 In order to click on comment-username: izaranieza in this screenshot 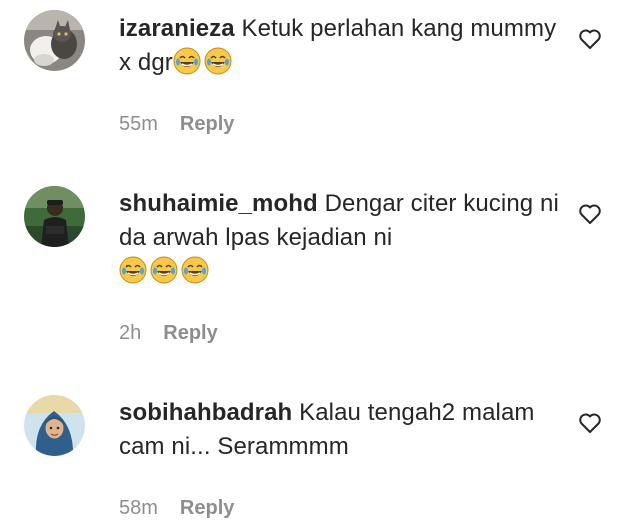, I will do `click(177, 28)`.